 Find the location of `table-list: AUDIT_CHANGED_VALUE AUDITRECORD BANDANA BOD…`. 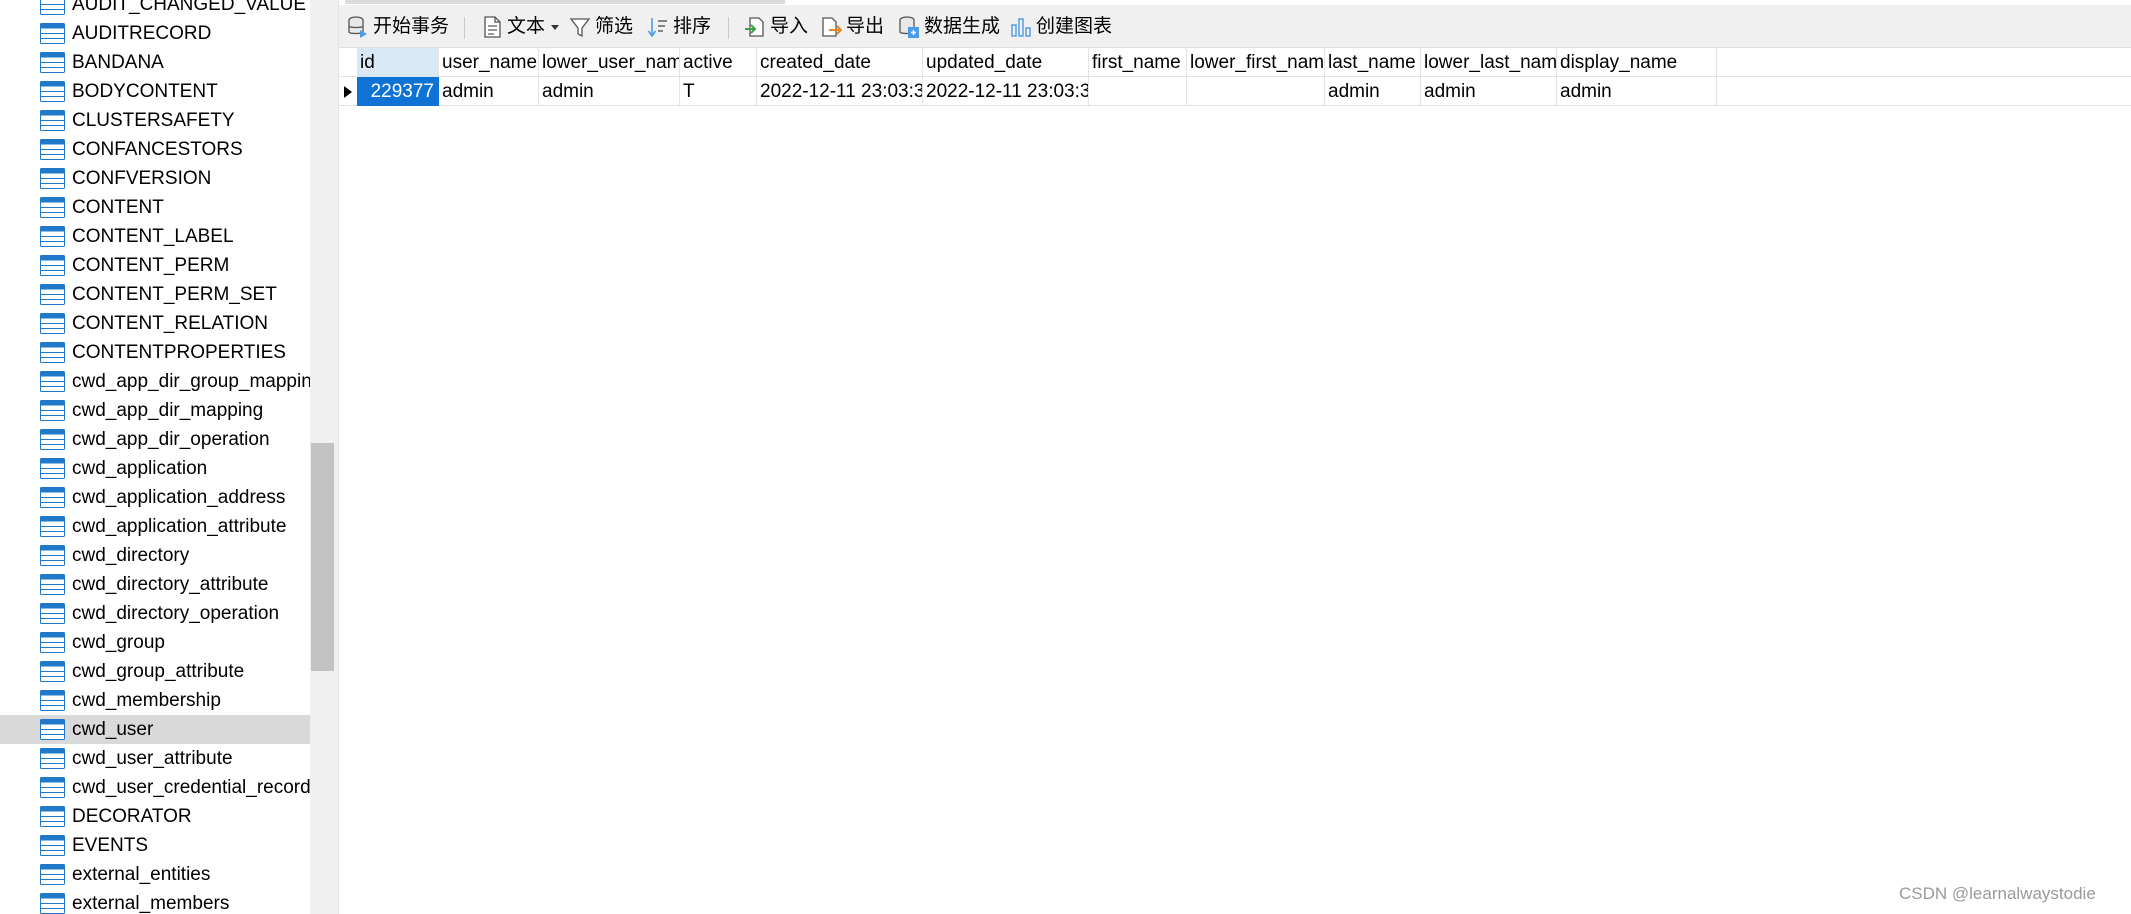

table-list: AUDIT_CHANGED_VALUE AUDITRECORD BANDANA BOD… is located at coordinates (155, 457).